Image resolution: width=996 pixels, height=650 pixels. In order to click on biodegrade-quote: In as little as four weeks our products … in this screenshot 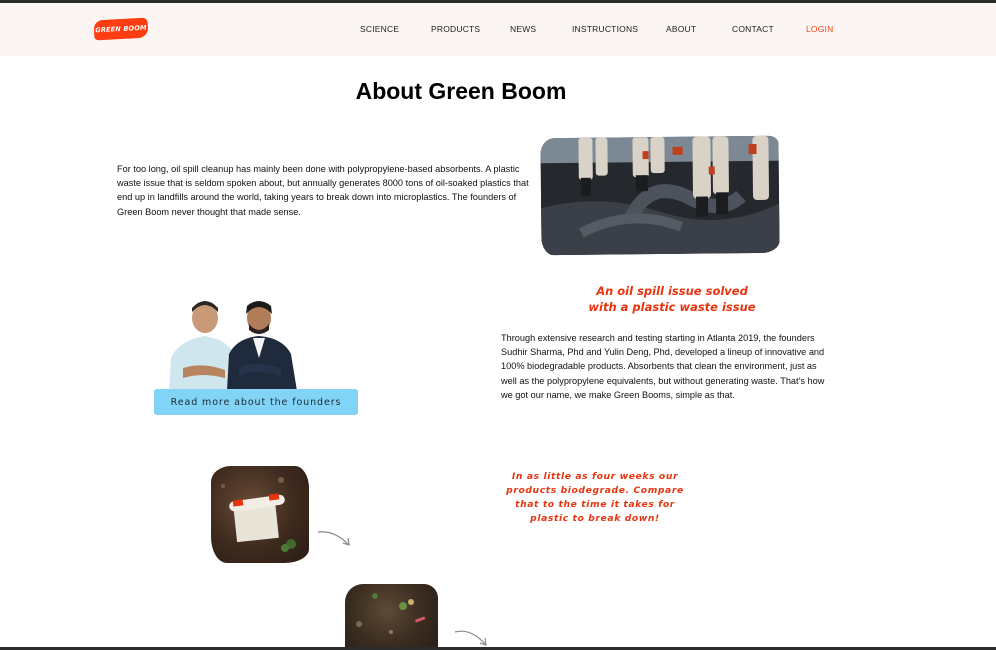, I will do `click(595, 497)`.